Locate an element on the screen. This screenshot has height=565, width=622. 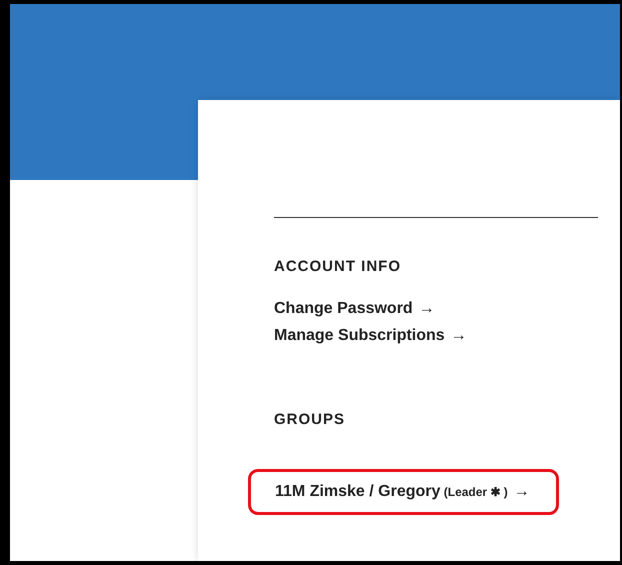
section-heading: ACCOUNT INFO is located at coordinates (338, 267).